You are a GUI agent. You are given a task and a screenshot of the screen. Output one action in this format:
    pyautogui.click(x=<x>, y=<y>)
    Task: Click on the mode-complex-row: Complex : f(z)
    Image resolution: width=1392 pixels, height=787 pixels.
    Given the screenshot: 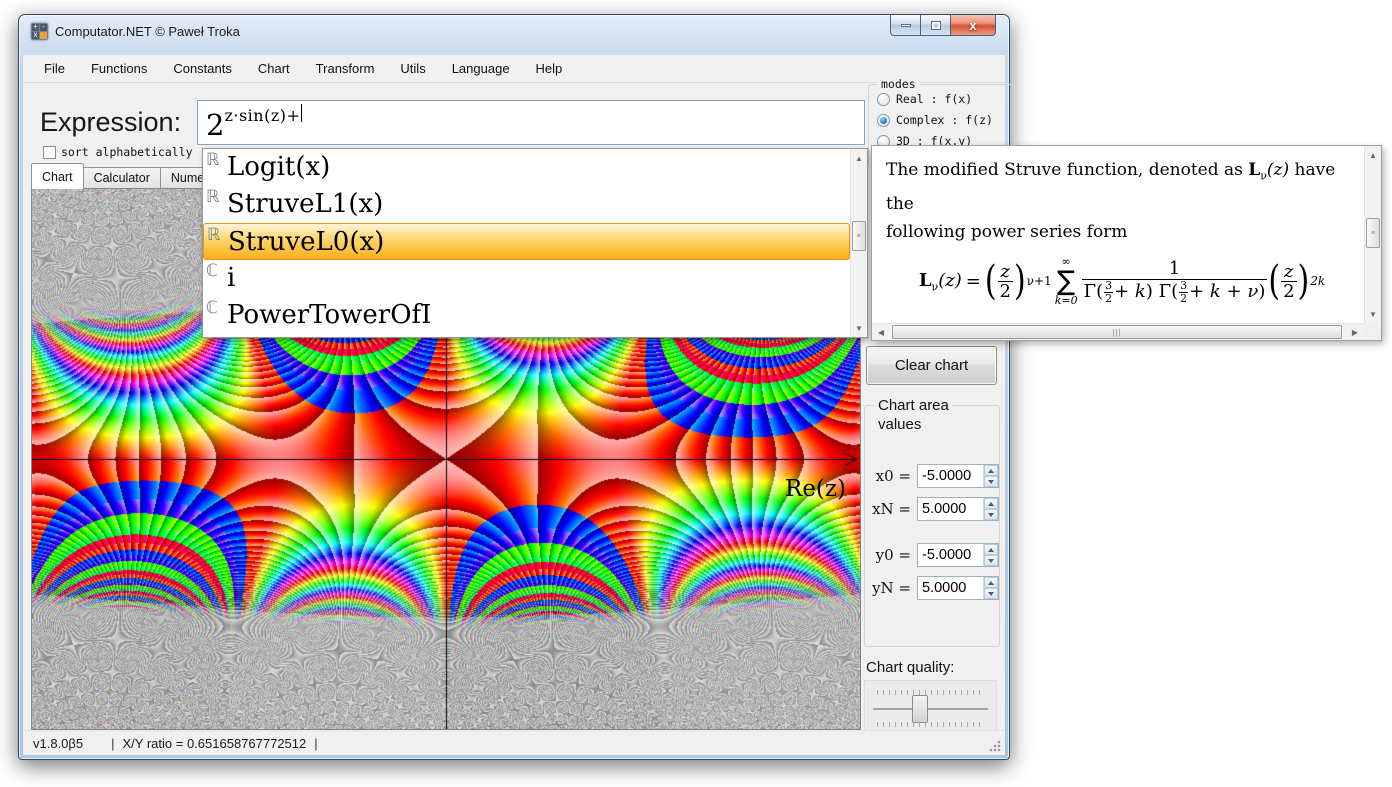 What is the action you would take?
    pyautogui.click(x=945, y=120)
    